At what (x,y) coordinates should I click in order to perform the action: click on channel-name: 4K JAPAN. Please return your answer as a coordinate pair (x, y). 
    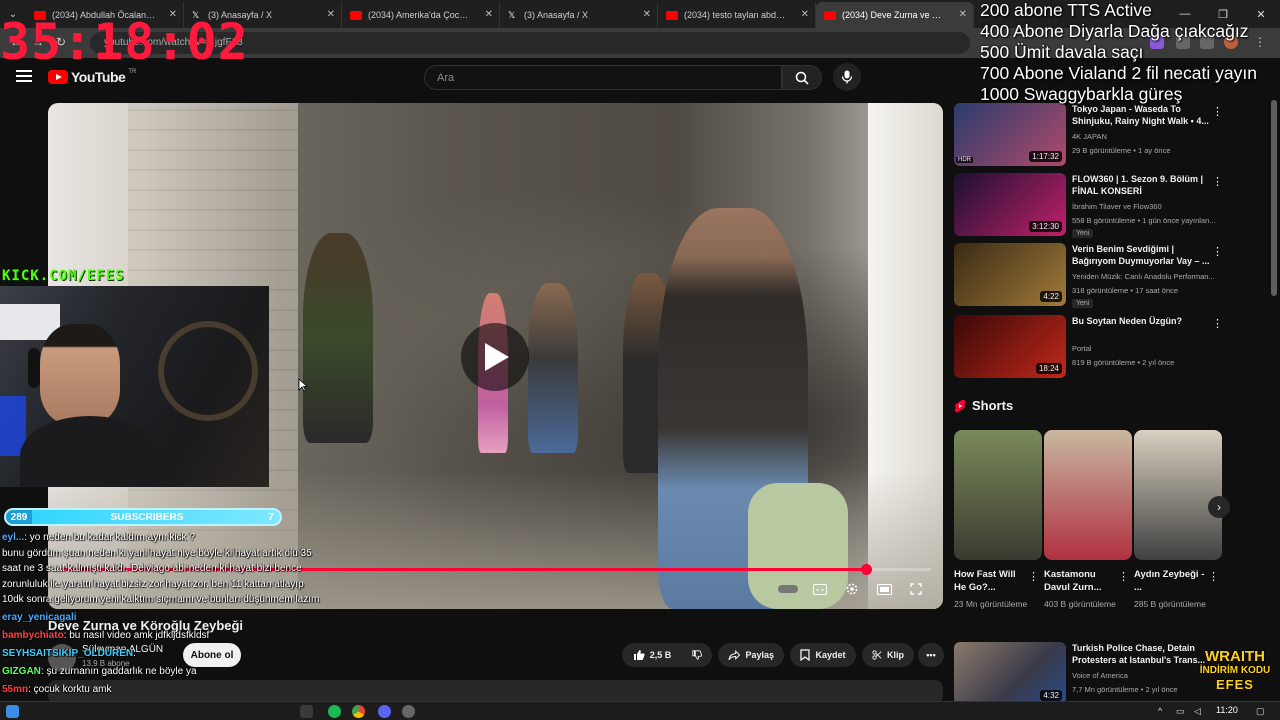
    Looking at the image, I should click on (1147, 136).